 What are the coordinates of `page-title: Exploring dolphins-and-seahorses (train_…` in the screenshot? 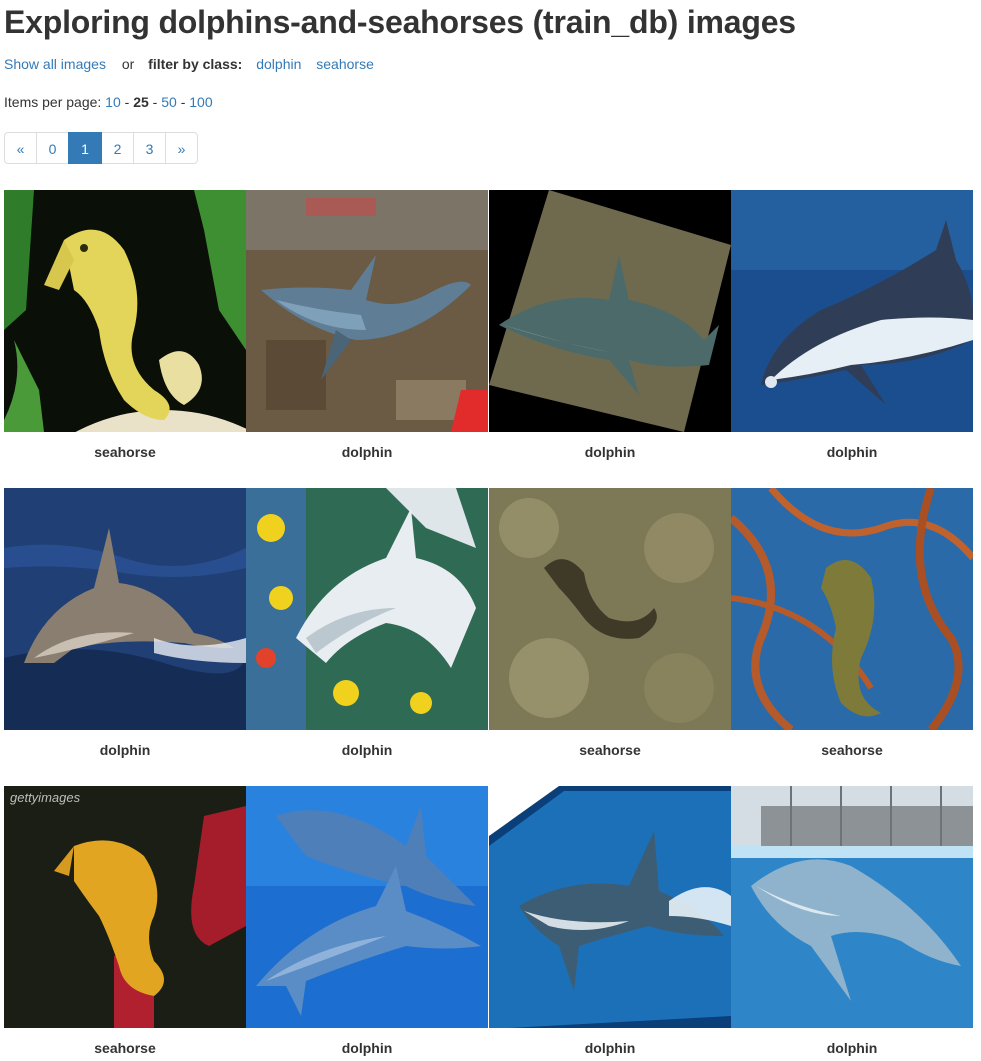 It's located at (400, 22).